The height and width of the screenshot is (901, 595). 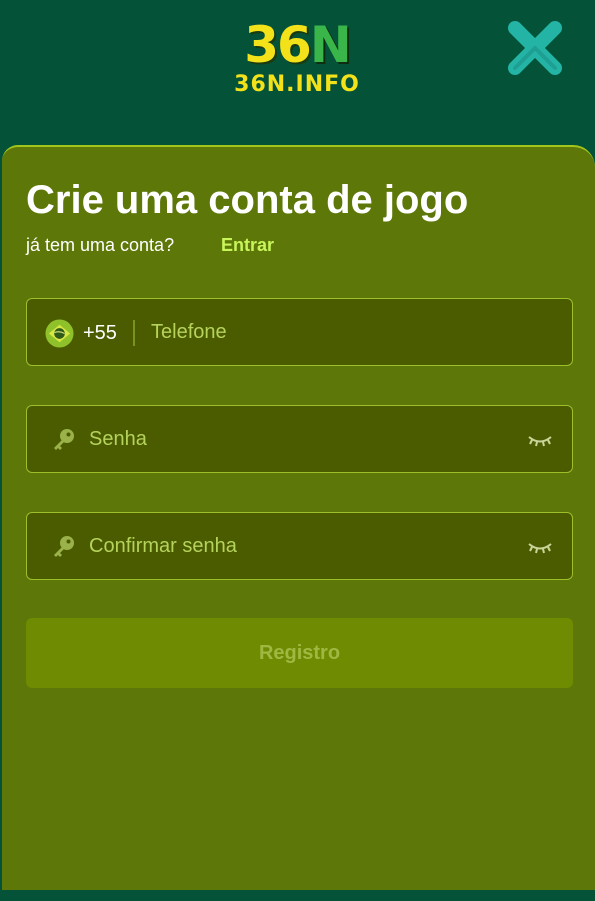 What do you see at coordinates (134, 333) in the screenshot?
I see `divider` at bounding box center [134, 333].